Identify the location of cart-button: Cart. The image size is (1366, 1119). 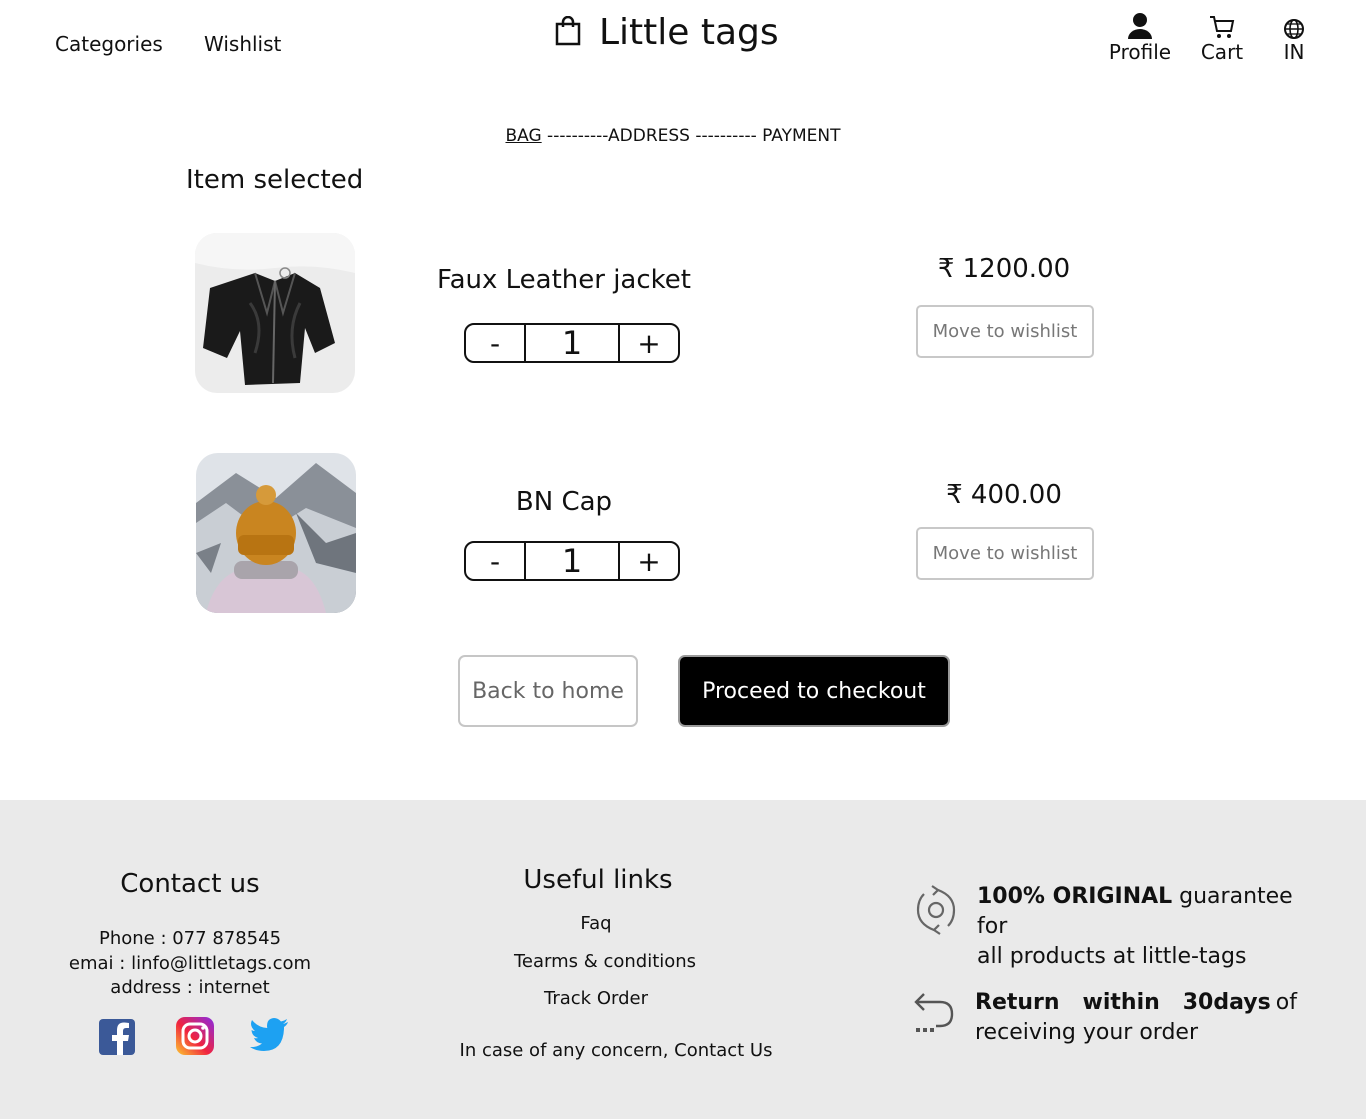
(1222, 39).